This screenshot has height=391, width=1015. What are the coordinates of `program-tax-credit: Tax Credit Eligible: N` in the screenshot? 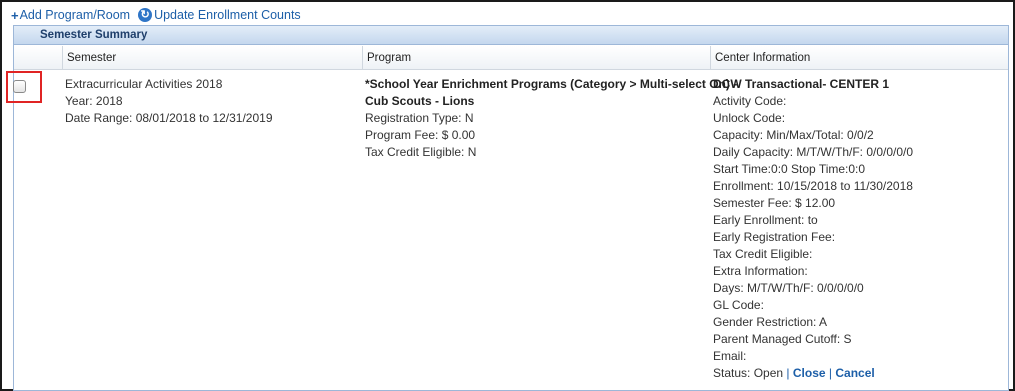 It's located at (421, 152).